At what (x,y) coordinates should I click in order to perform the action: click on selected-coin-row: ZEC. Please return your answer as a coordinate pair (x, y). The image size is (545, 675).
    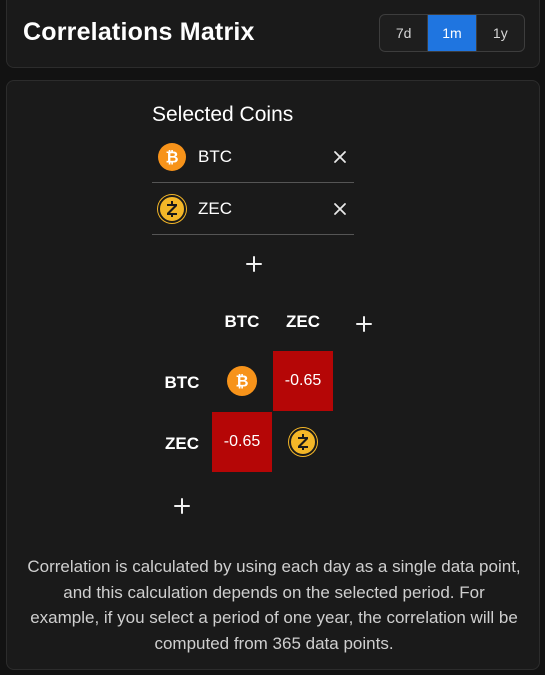
    Looking at the image, I should click on (253, 209).